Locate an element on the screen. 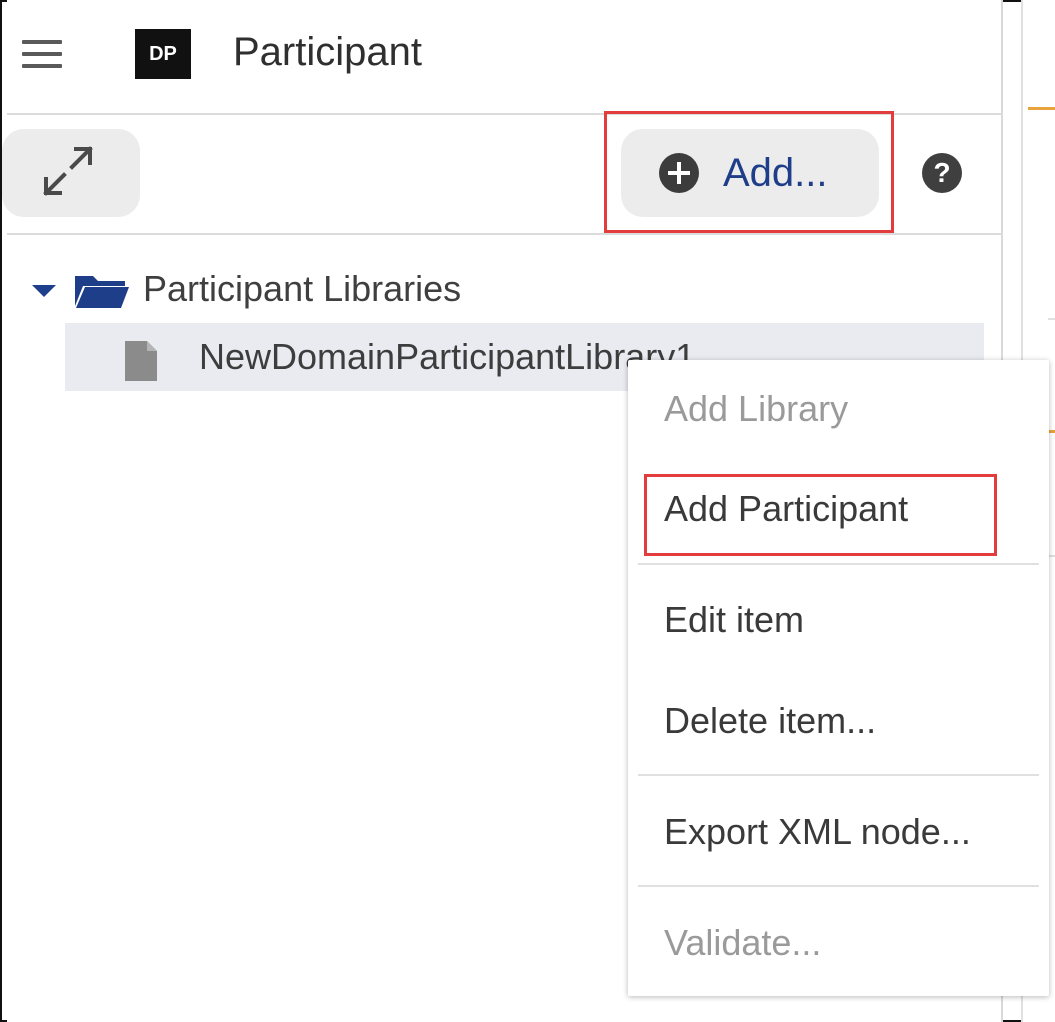 This screenshot has width=1055, height=1022. toolbar: Add... ? is located at coordinates (502, 173).